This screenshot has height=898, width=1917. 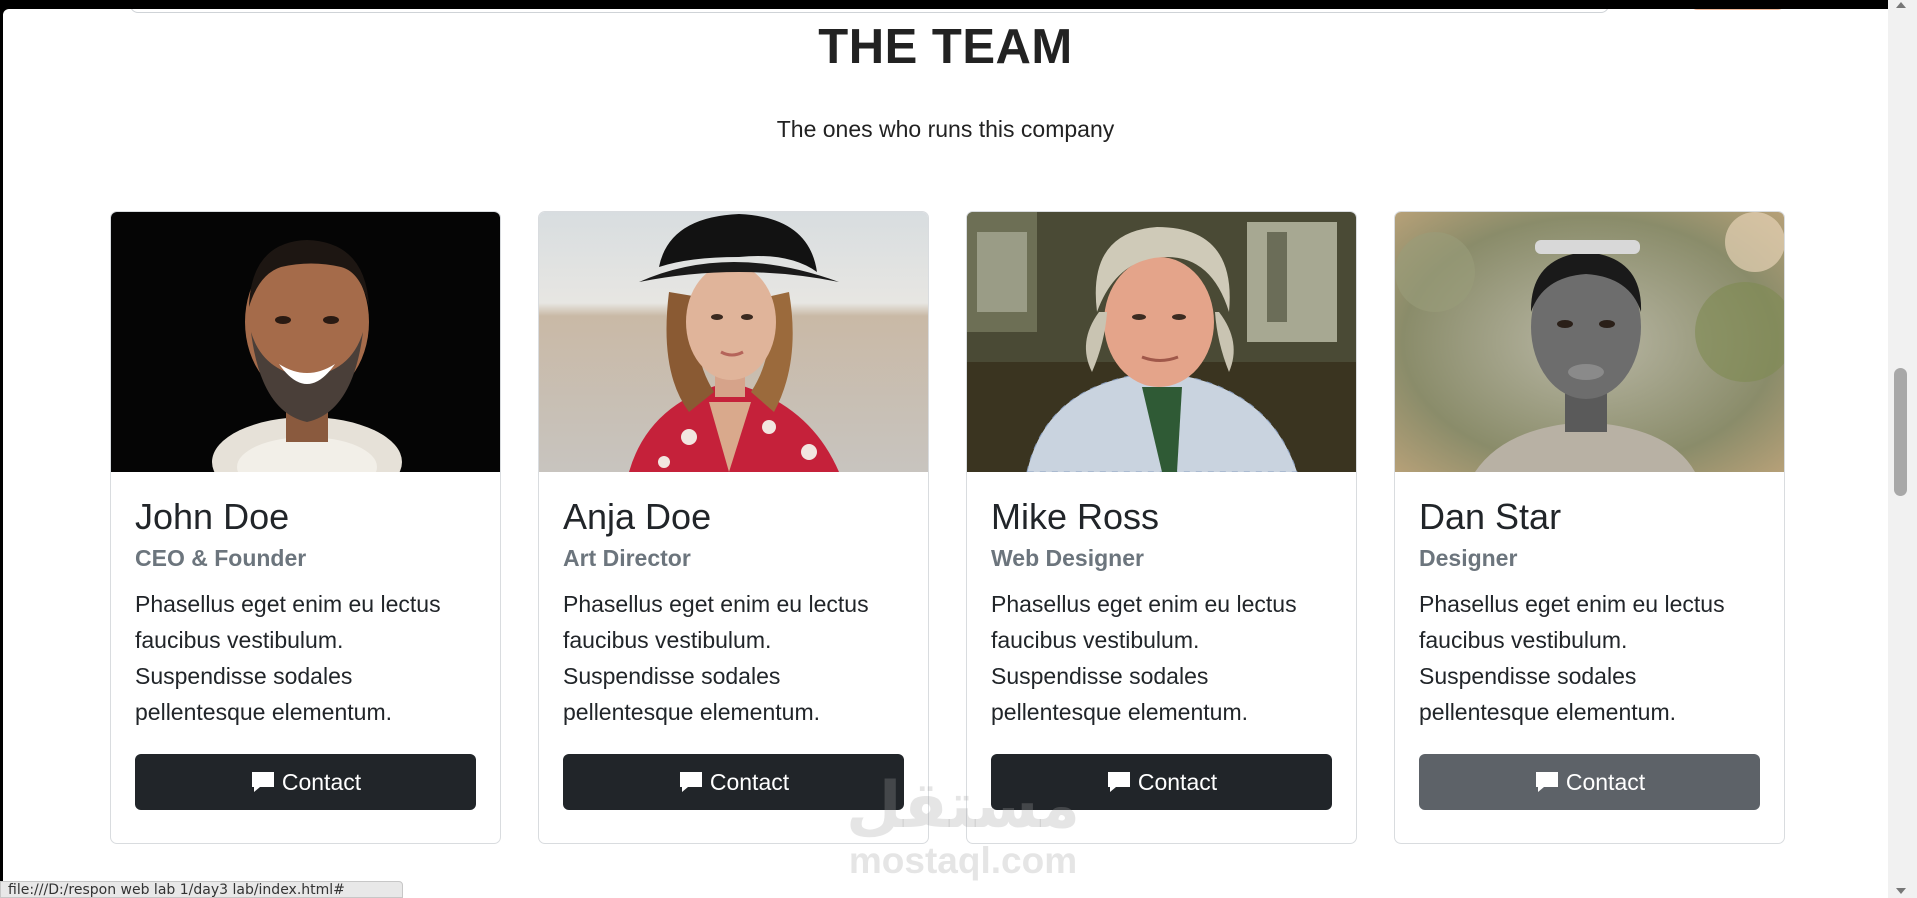 I want to click on member-name: Dan Star, so click(x=1490, y=516).